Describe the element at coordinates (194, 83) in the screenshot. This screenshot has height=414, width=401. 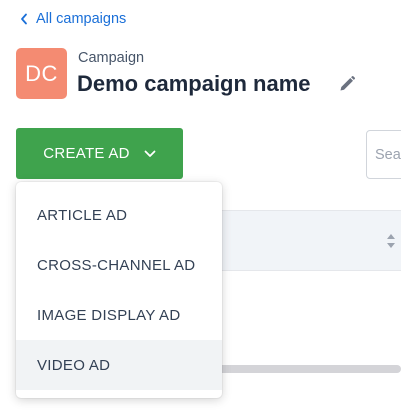
I see `campaign-name: Demo campaign name` at that location.